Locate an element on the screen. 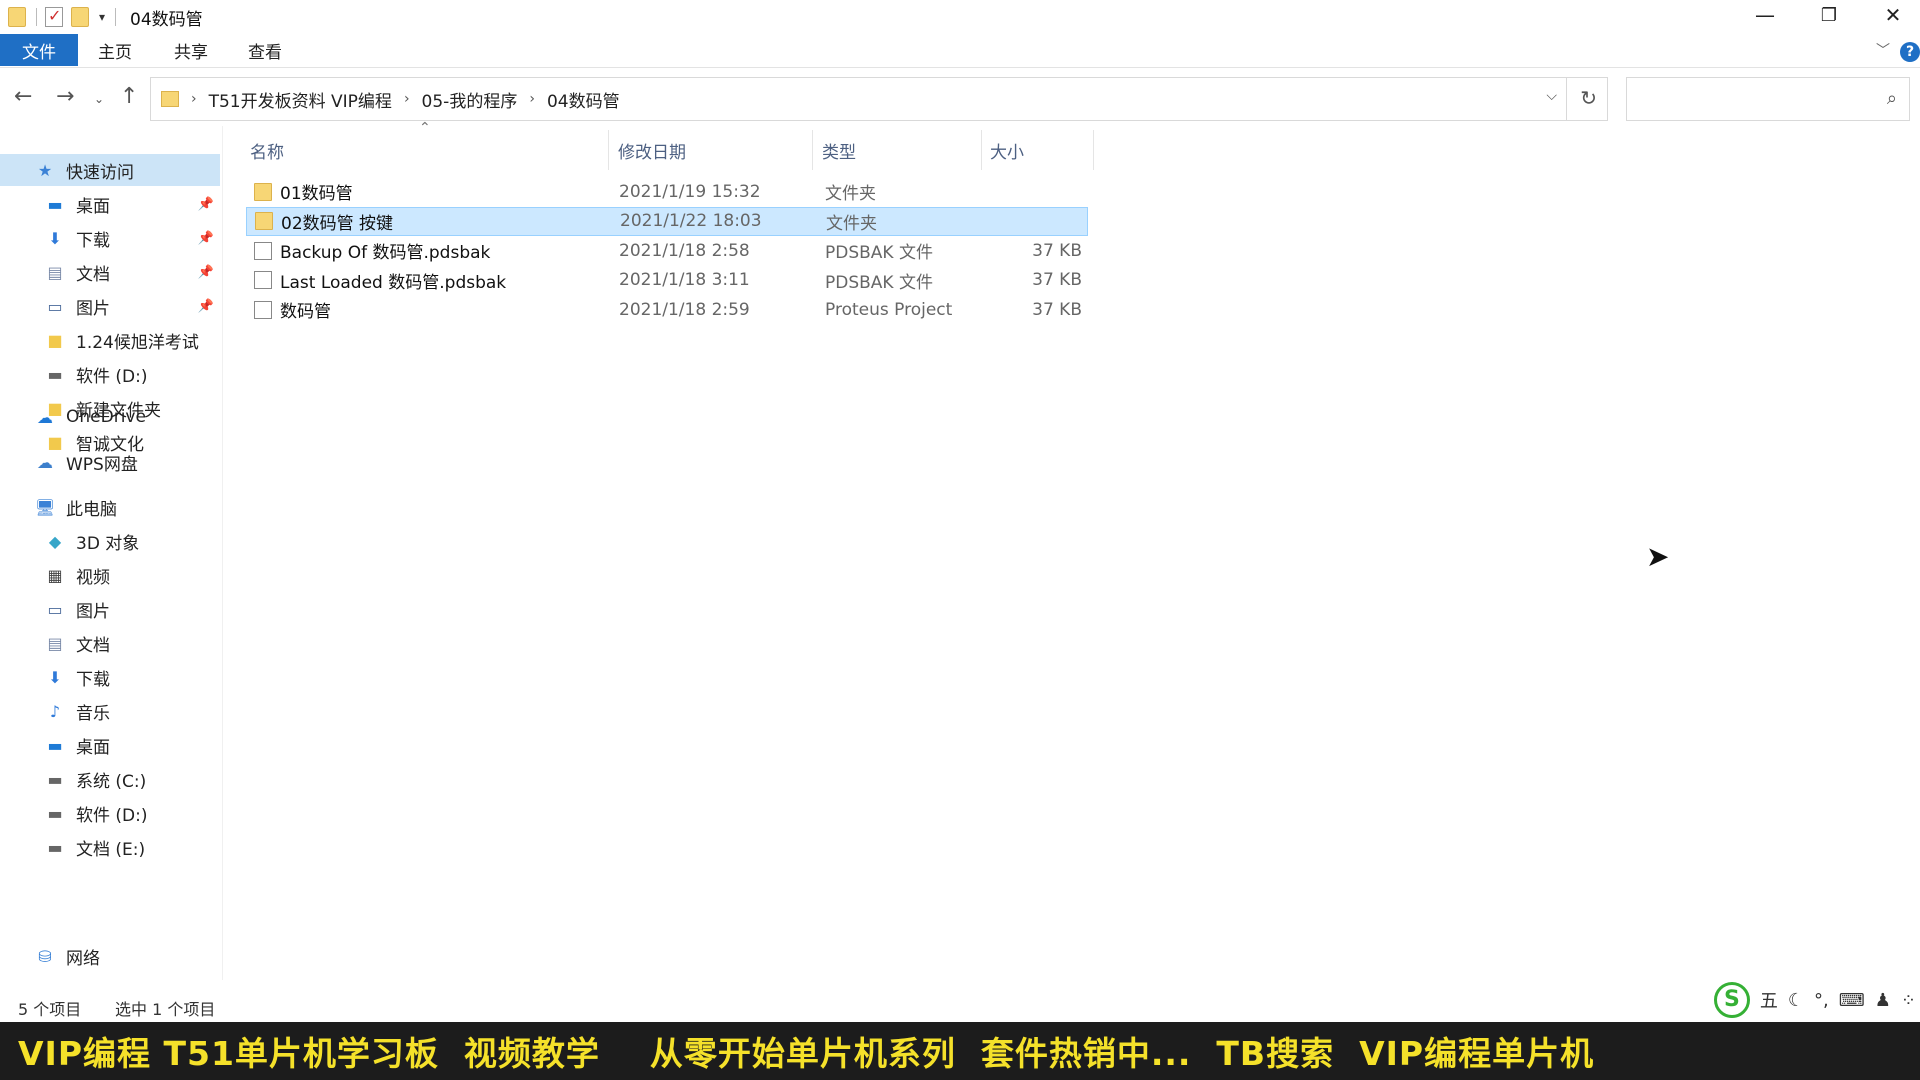  sidebar-item-label: 3D 对象 is located at coordinates (108, 543).